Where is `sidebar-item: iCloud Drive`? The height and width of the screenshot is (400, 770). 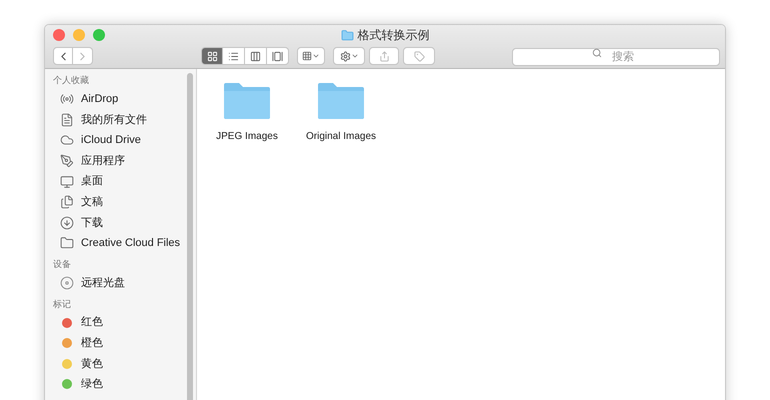 sidebar-item: iCloud Drive is located at coordinates (120, 140).